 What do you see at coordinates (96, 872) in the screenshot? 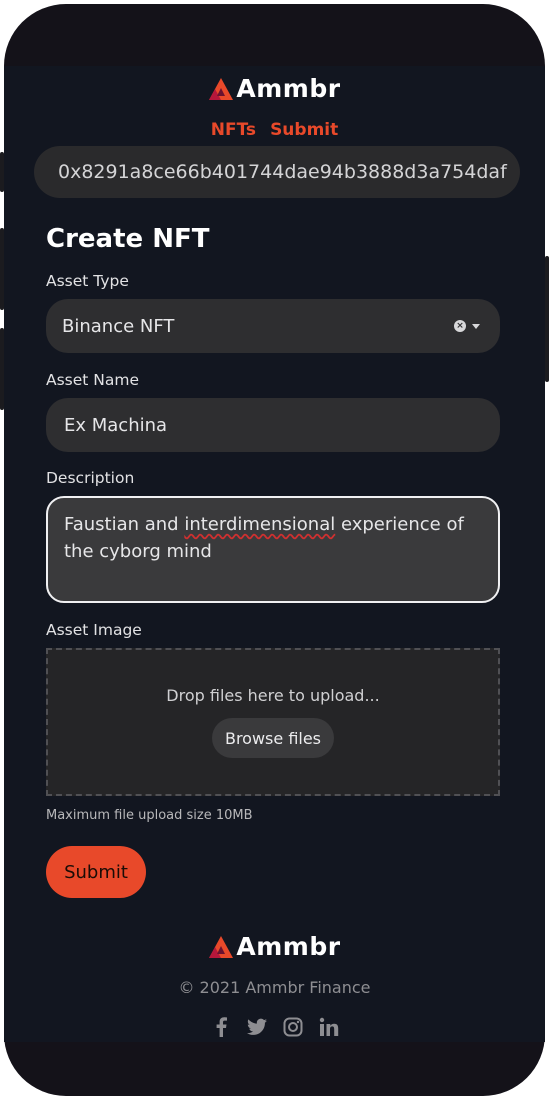
I see `submit-button: Submit` at bounding box center [96, 872].